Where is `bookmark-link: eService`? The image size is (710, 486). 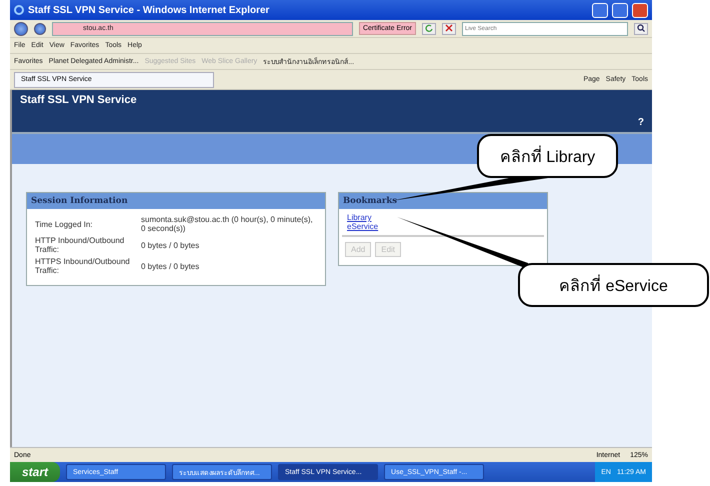 bookmark-link: eService is located at coordinates (362, 226).